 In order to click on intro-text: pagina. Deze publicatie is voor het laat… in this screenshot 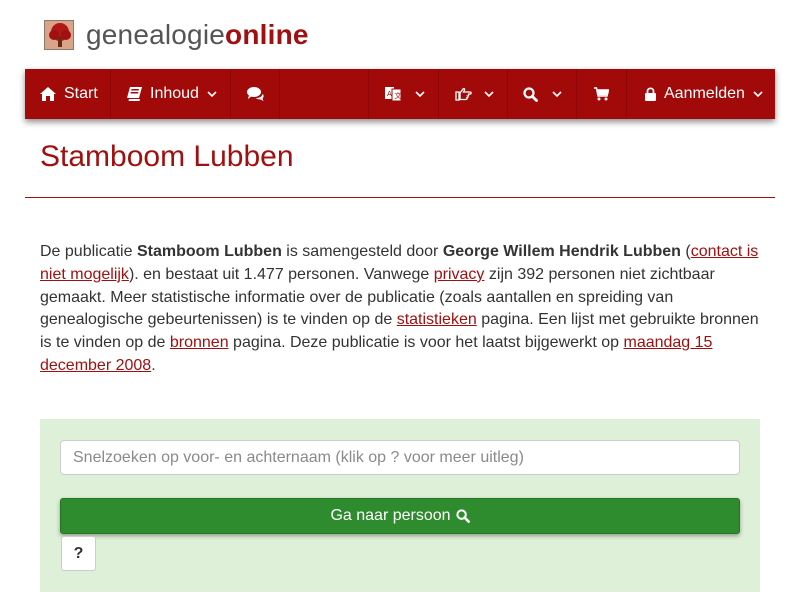, I will do `click(426, 343)`.